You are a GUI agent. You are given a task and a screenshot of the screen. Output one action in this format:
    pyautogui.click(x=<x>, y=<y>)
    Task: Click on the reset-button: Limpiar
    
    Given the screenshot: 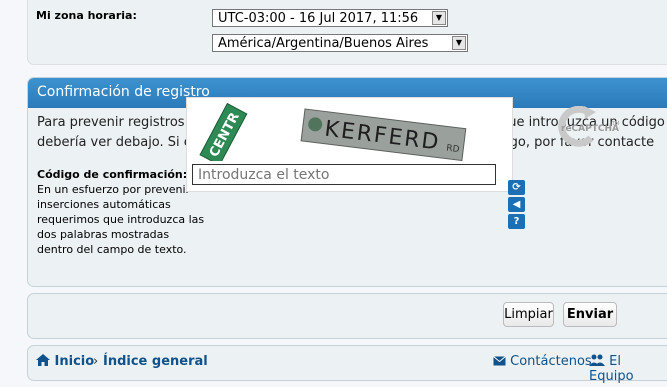 What is the action you would take?
    pyautogui.click(x=528, y=314)
    